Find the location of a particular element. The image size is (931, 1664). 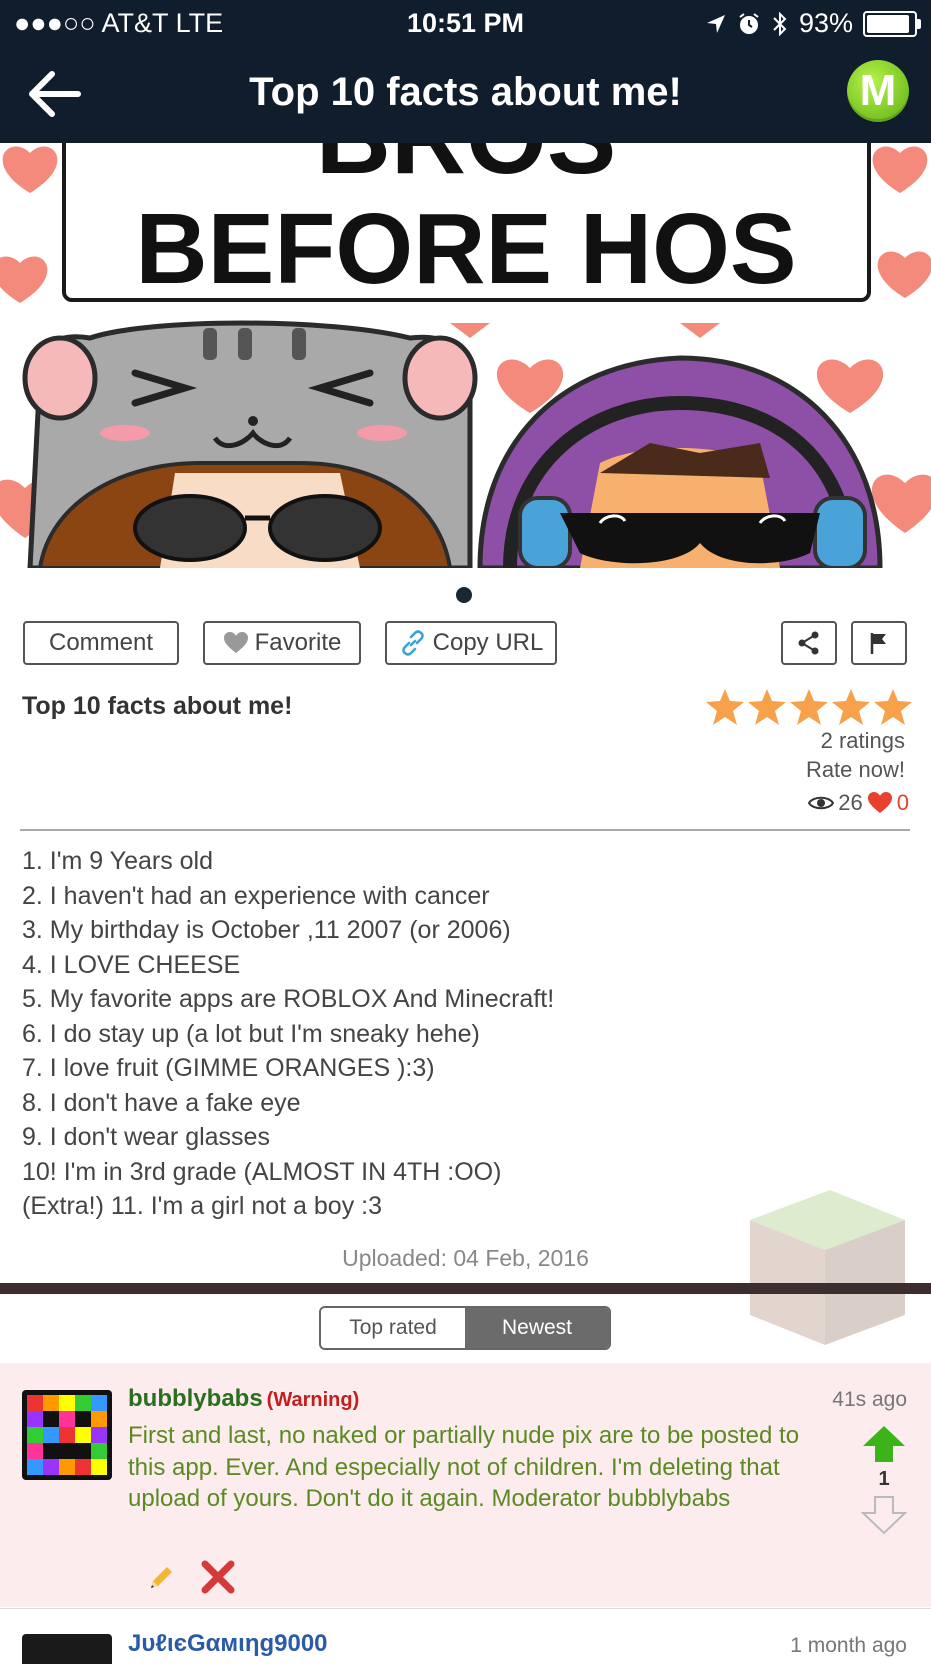

view-like-counts: 26 0 is located at coordinates (858, 803).